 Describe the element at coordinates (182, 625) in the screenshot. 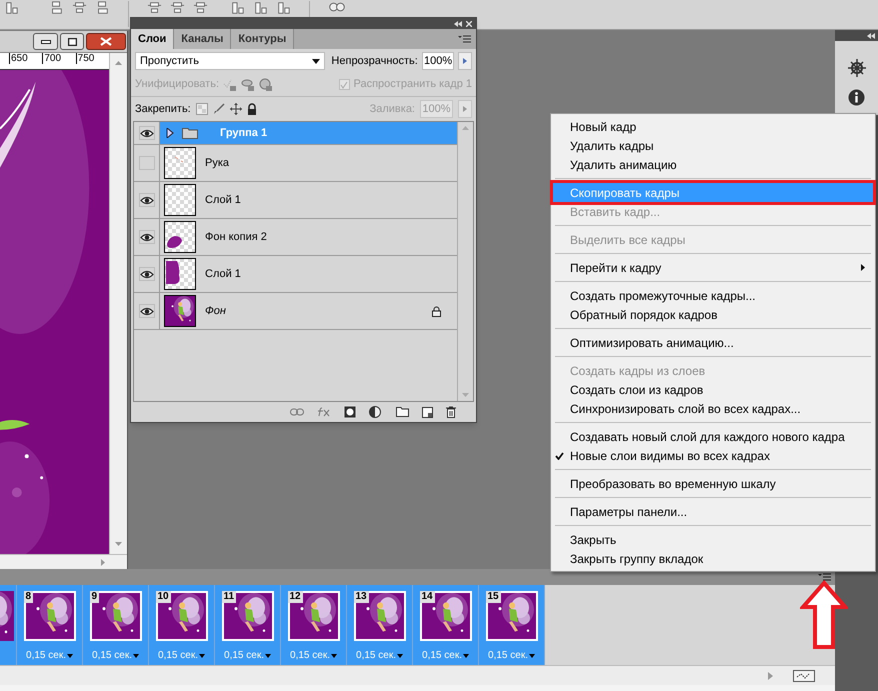

I see `animation-frame: 10 0,15 сек.` at that location.